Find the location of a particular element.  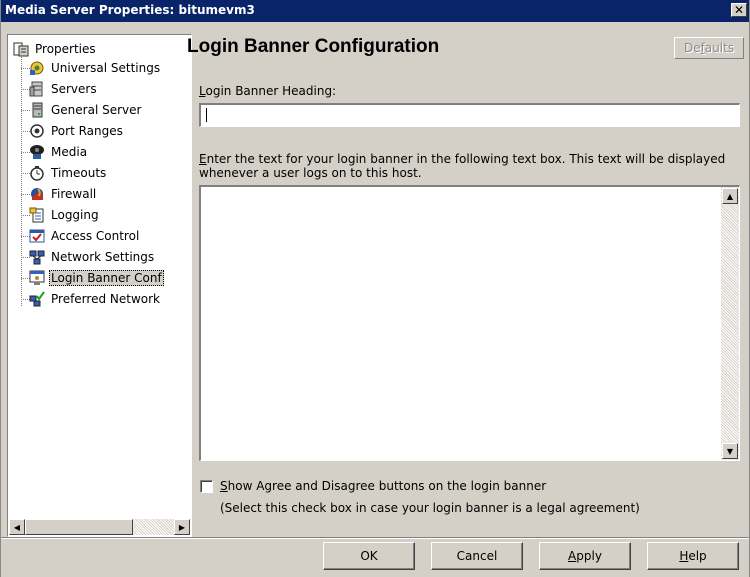

network-settings-icon is located at coordinates (37, 257).